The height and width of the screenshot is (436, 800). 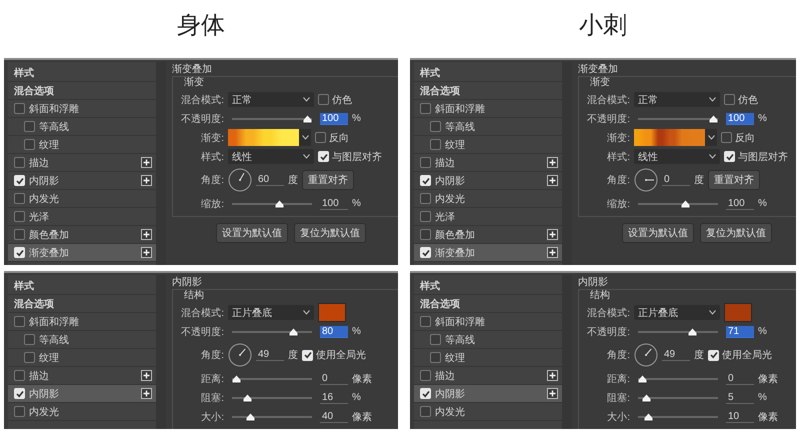 I want to click on dropdown: 正片叠底, so click(x=677, y=312).